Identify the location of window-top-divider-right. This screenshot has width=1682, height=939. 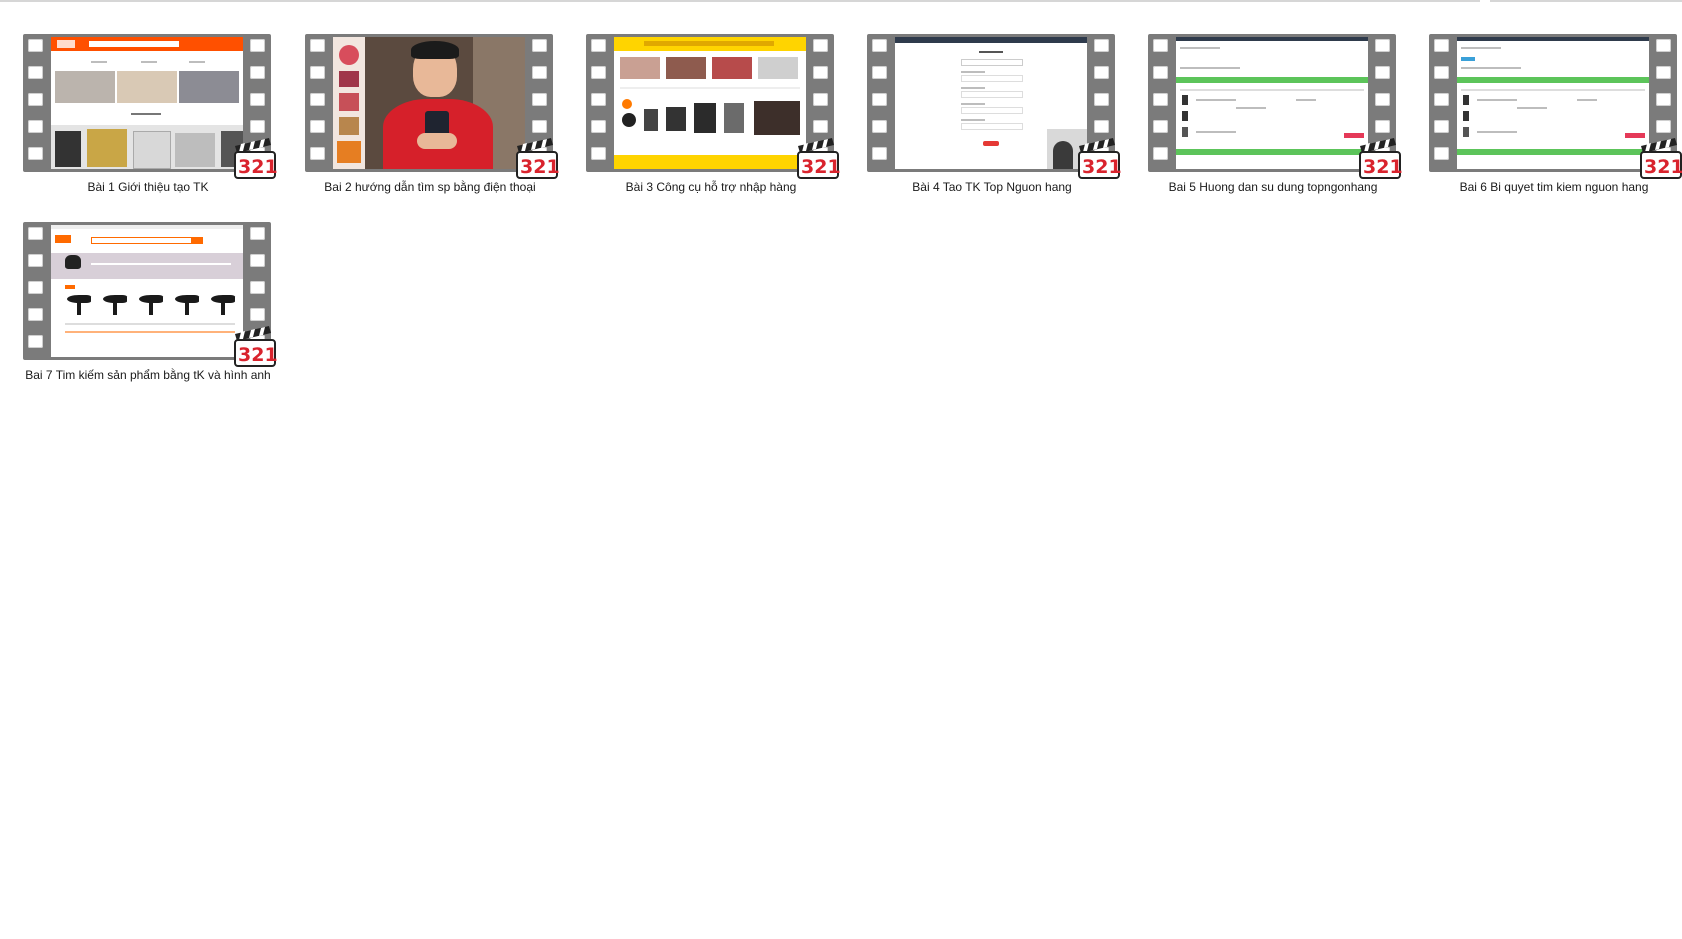
(1586, 1).